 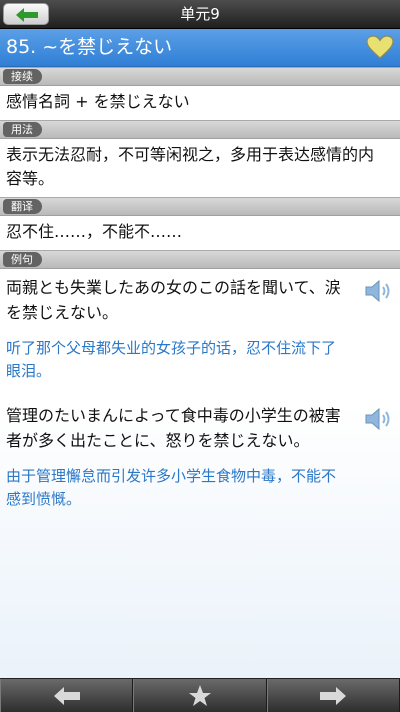 I want to click on app-title: 单元9, so click(x=200, y=14).